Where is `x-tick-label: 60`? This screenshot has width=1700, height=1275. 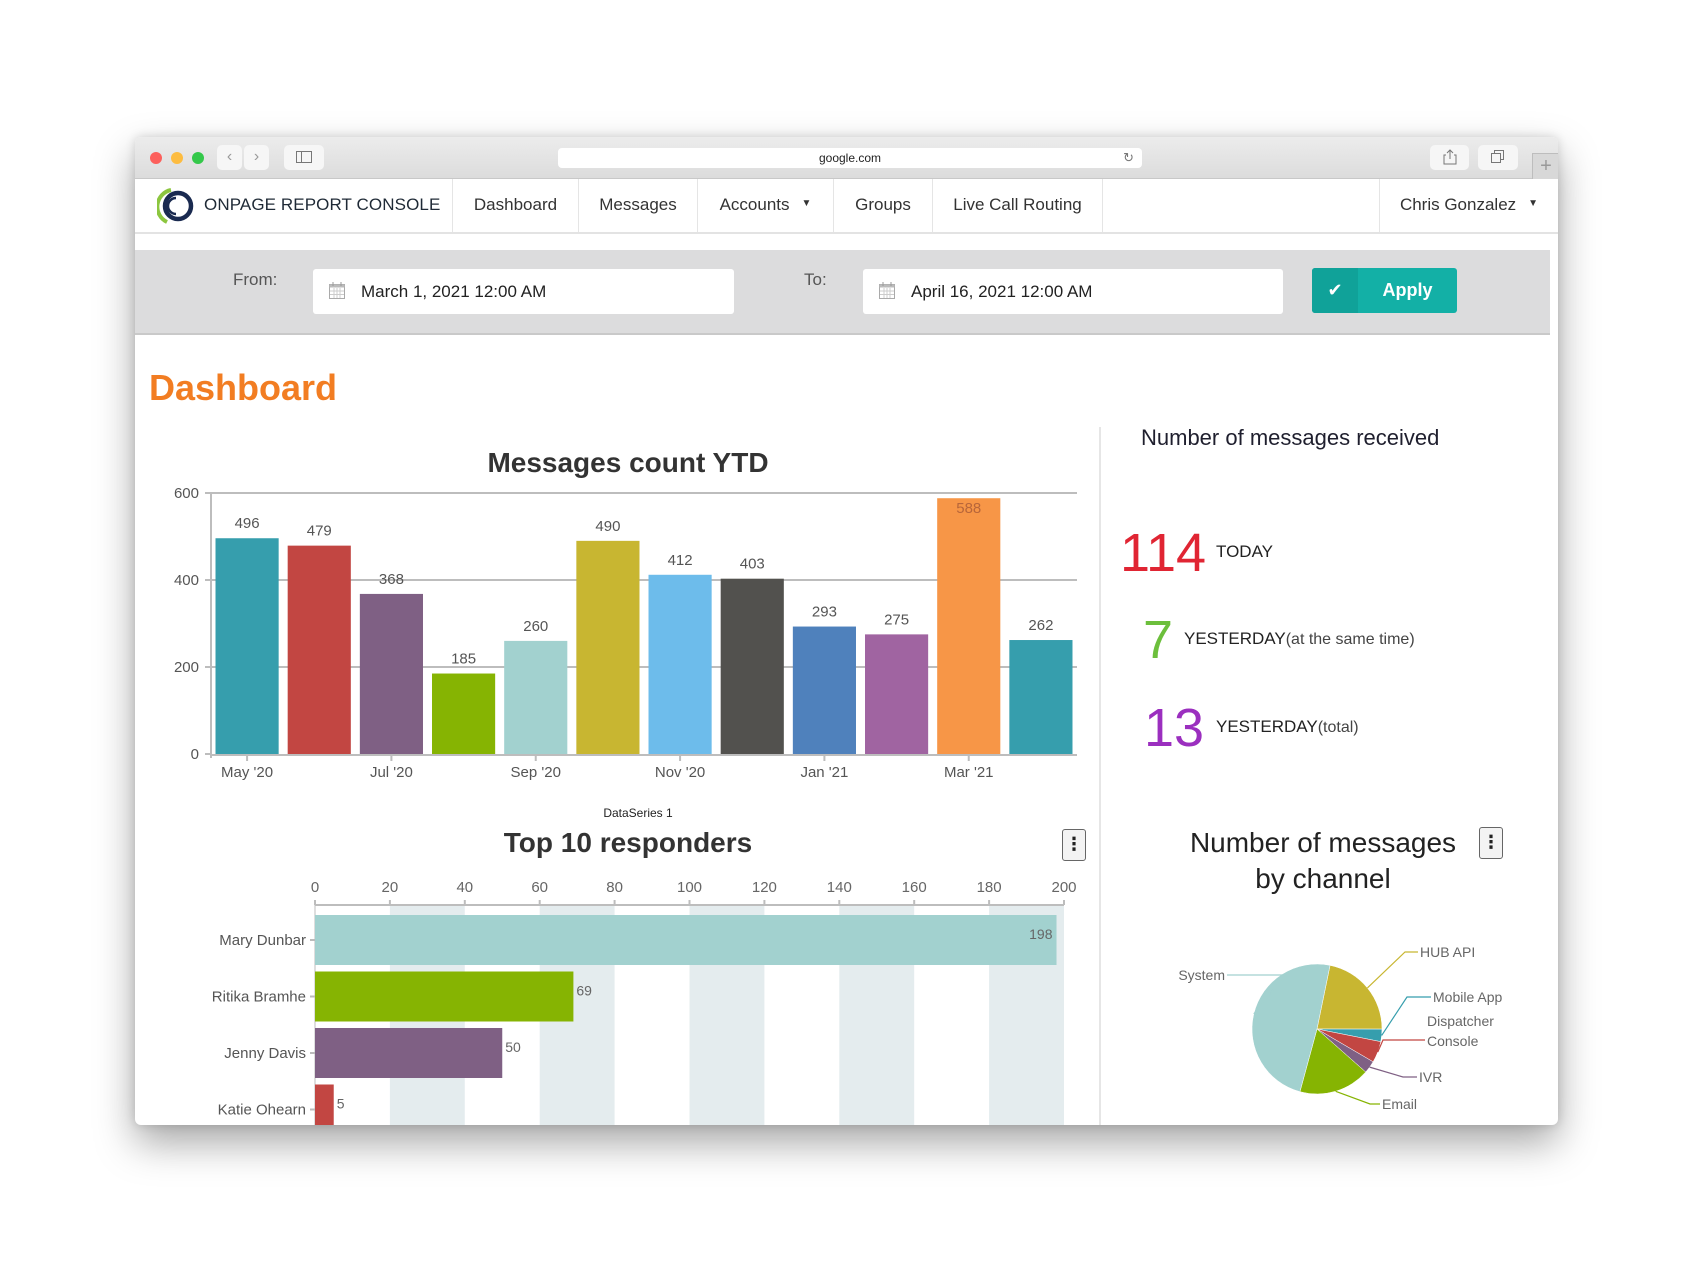
x-tick-label: 60 is located at coordinates (539, 887).